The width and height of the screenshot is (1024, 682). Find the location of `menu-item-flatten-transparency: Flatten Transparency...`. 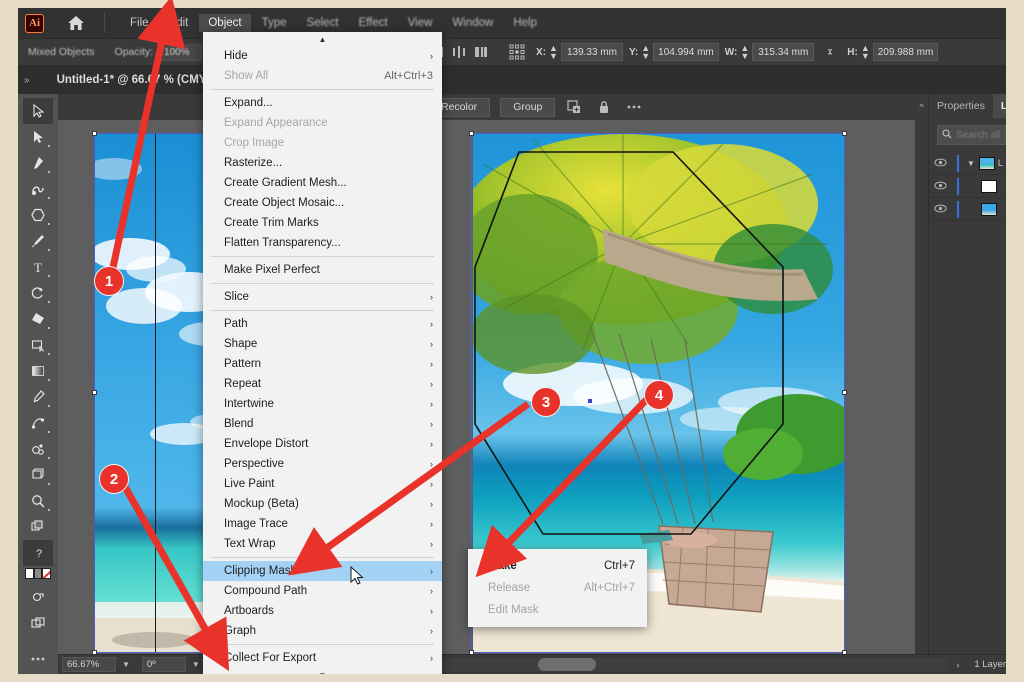

menu-item-flatten-transparency: Flatten Transparency... is located at coordinates (322, 243).